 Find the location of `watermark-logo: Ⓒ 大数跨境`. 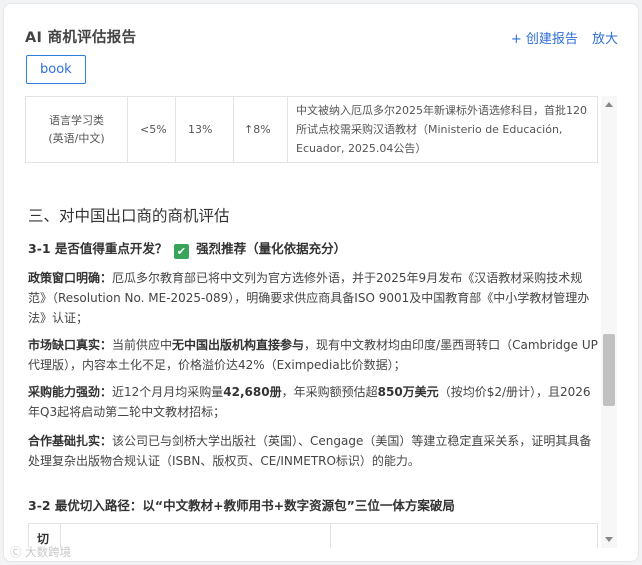

watermark-logo: Ⓒ 大数跨境 is located at coordinates (41, 552).